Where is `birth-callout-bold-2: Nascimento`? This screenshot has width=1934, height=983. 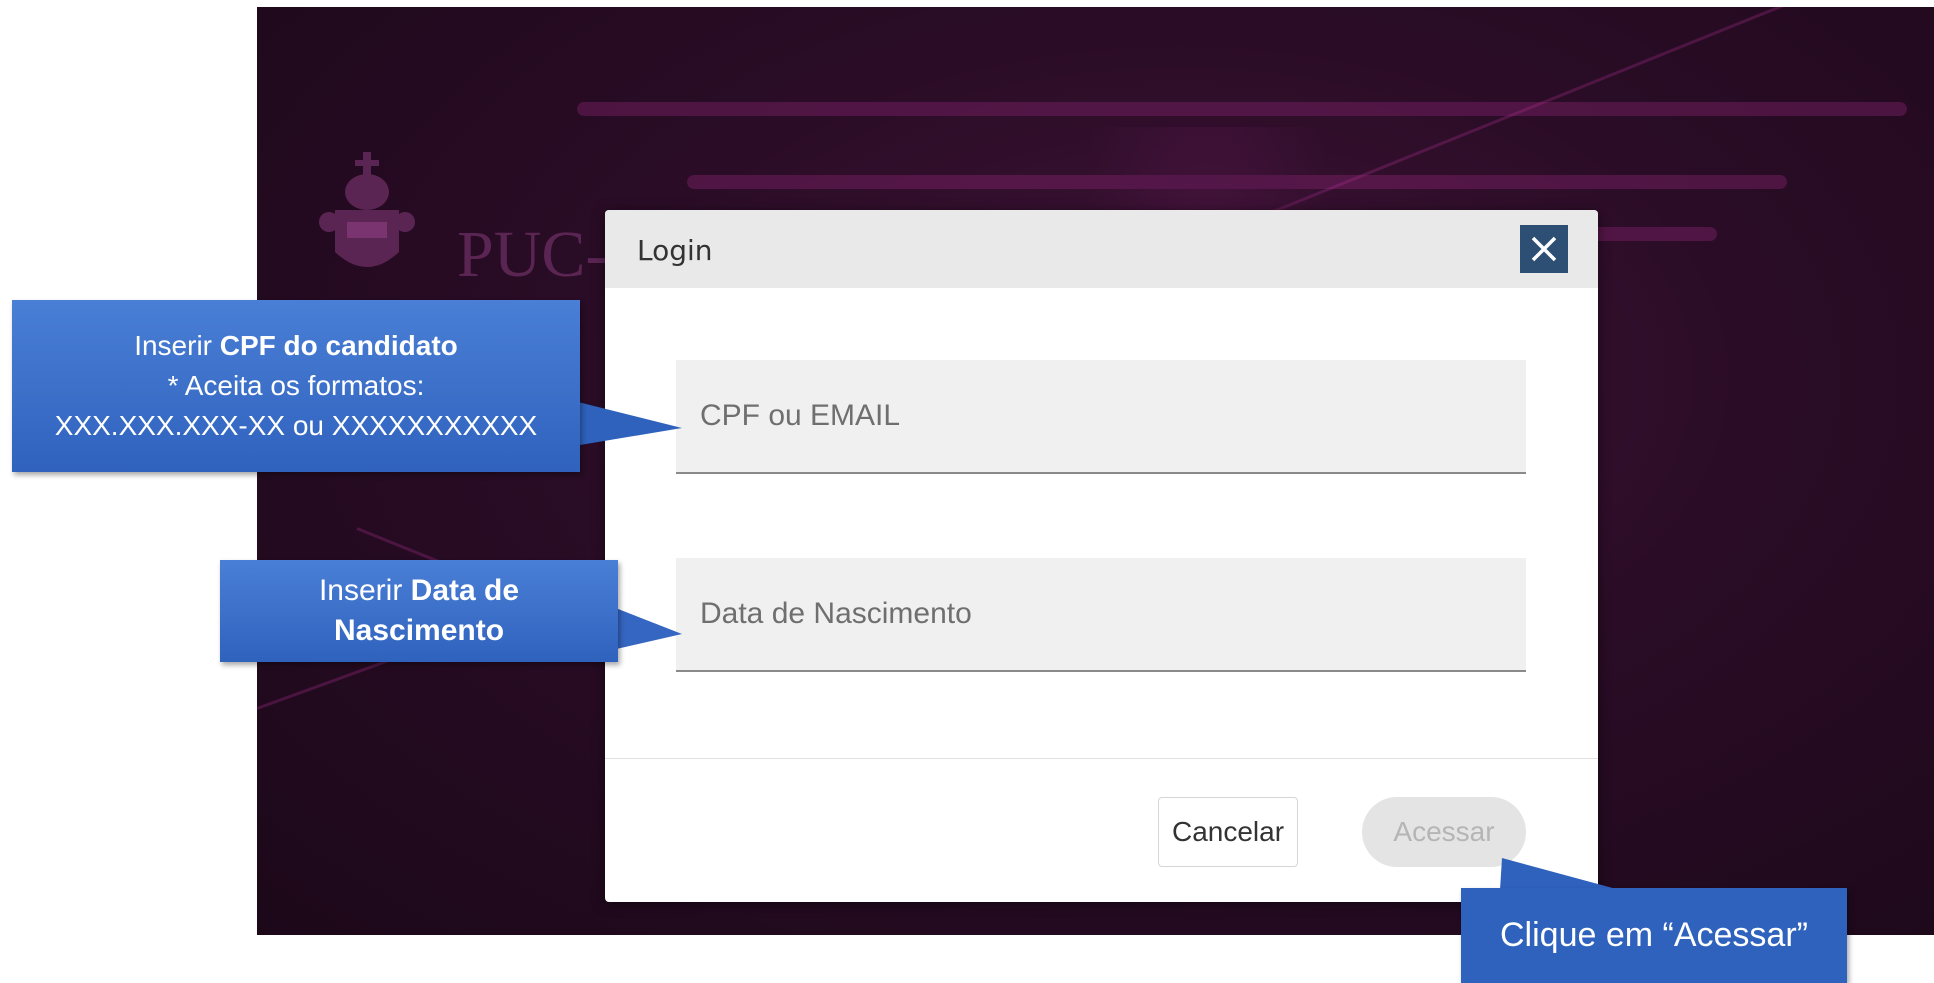
birth-callout-bold-2: Nascimento is located at coordinates (419, 630).